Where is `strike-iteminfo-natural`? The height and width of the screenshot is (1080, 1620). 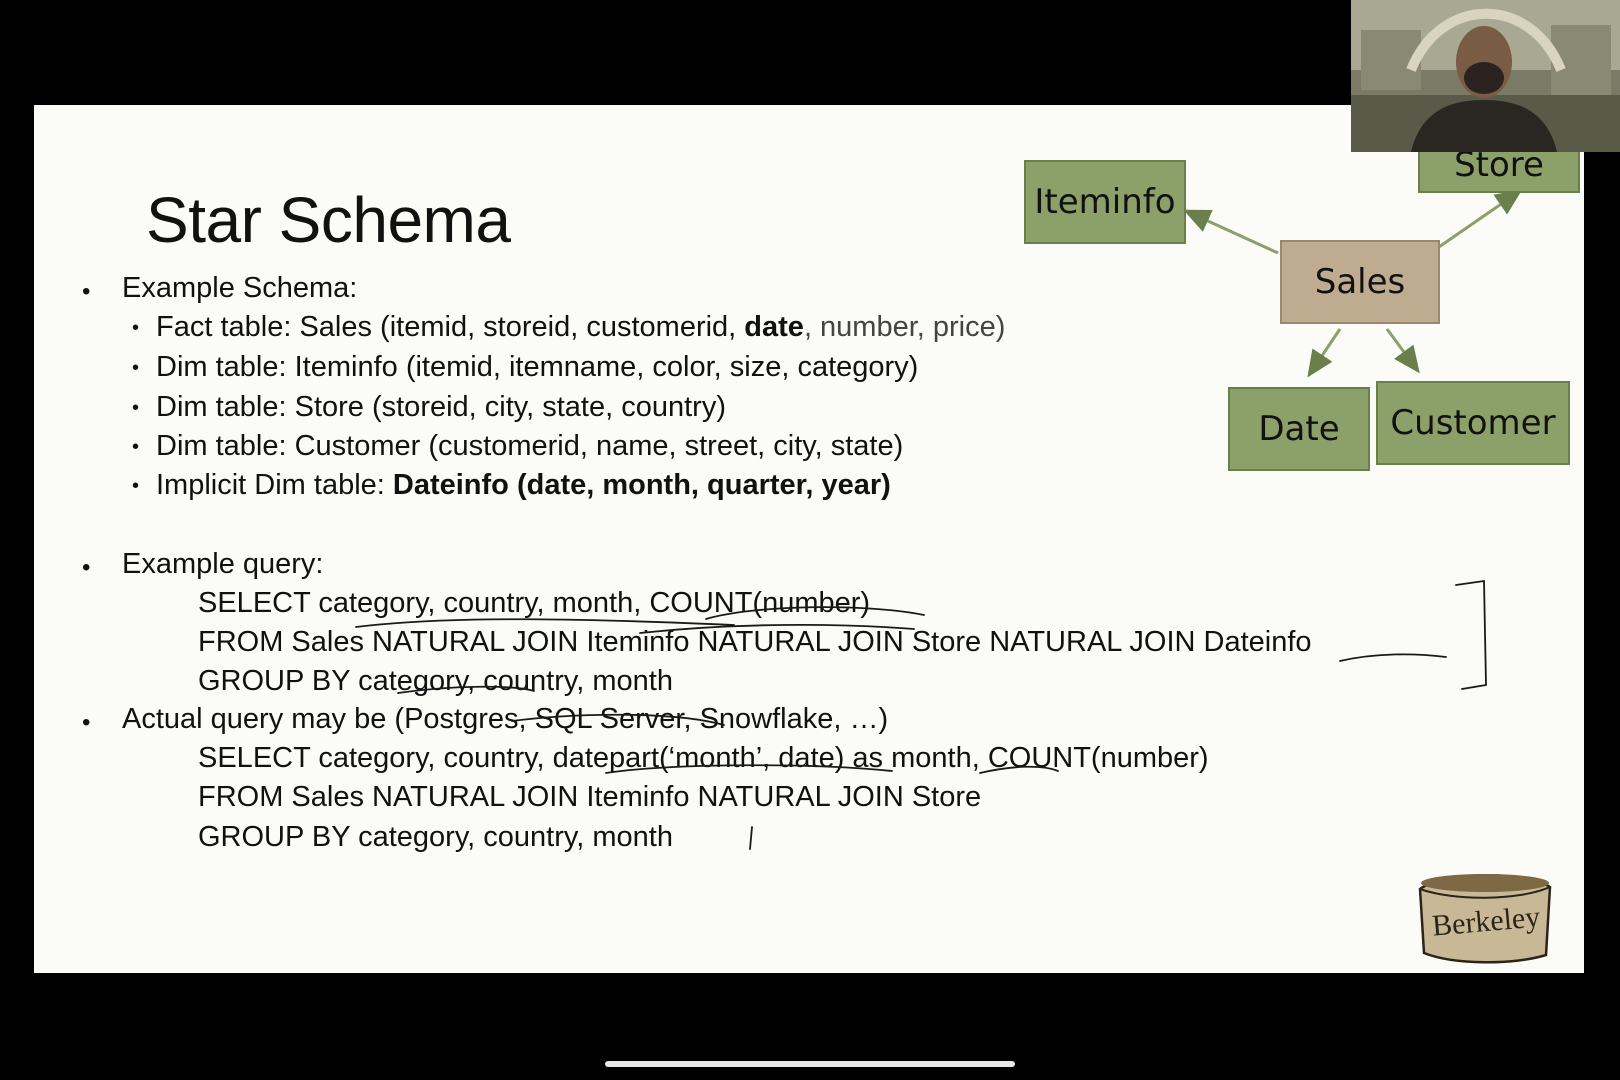 strike-iteminfo-natural is located at coordinates (777, 629).